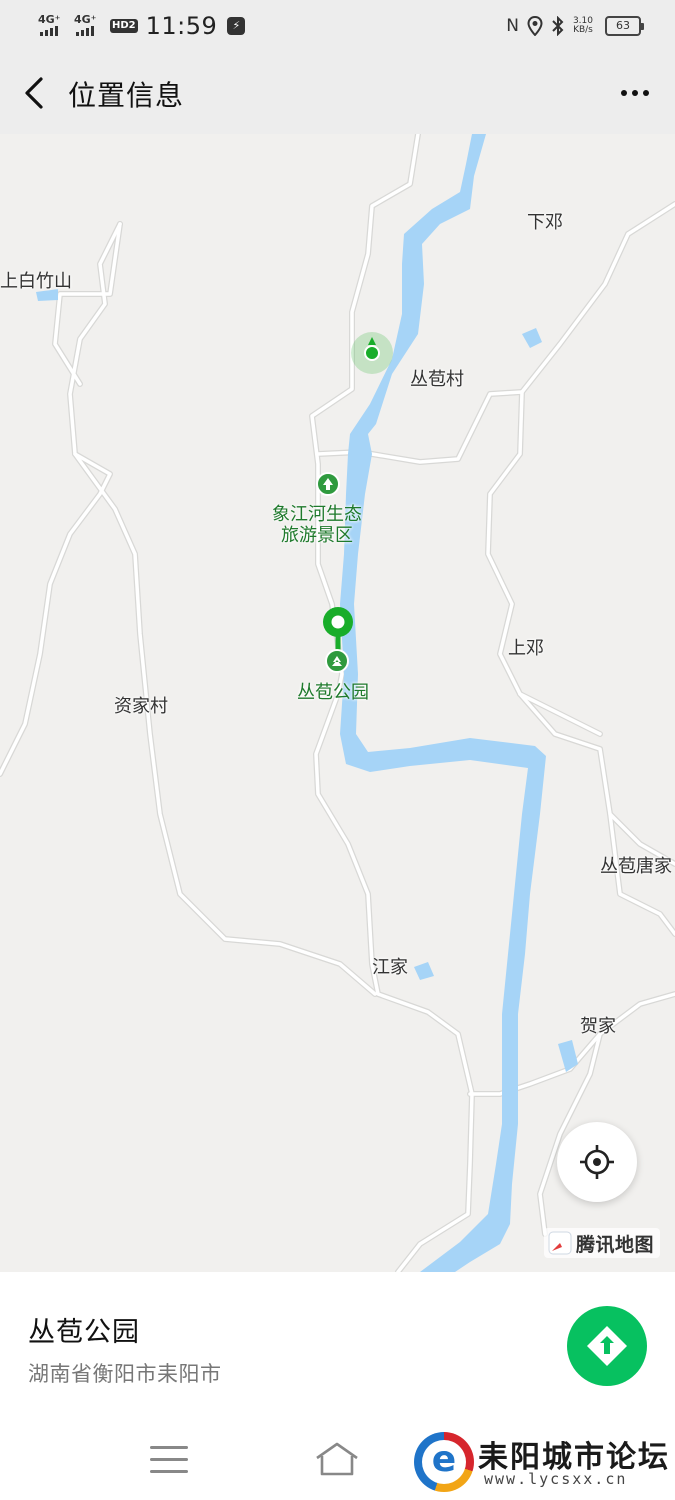  What do you see at coordinates (337, 1460) in the screenshot?
I see `home-button` at bounding box center [337, 1460].